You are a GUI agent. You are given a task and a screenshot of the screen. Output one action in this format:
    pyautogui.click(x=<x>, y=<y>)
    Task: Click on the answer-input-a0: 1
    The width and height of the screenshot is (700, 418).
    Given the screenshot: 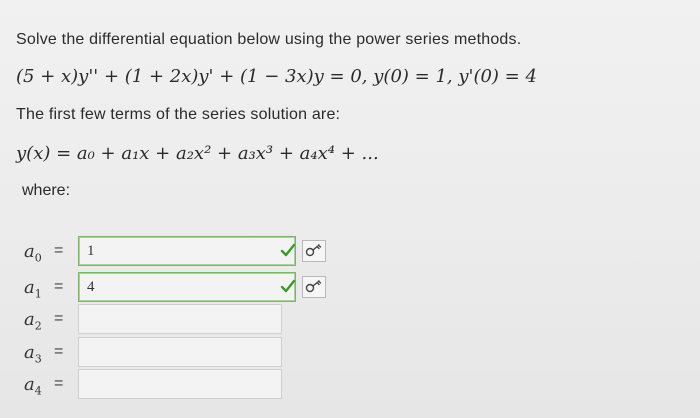 What is the action you would take?
    pyautogui.click(x=187, y=251)
    